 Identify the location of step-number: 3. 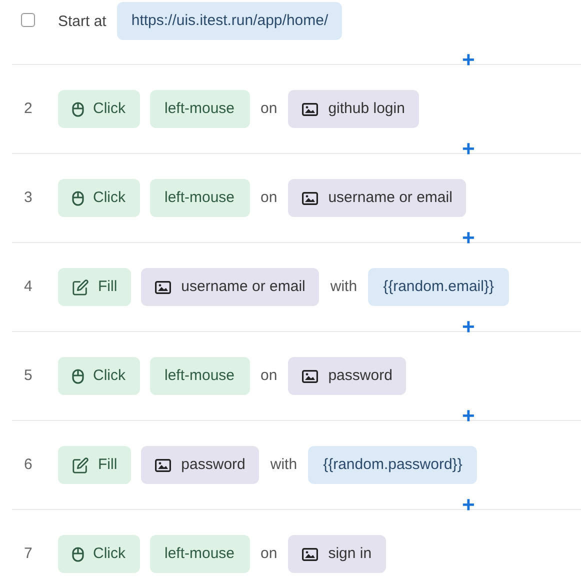
(28, 198).